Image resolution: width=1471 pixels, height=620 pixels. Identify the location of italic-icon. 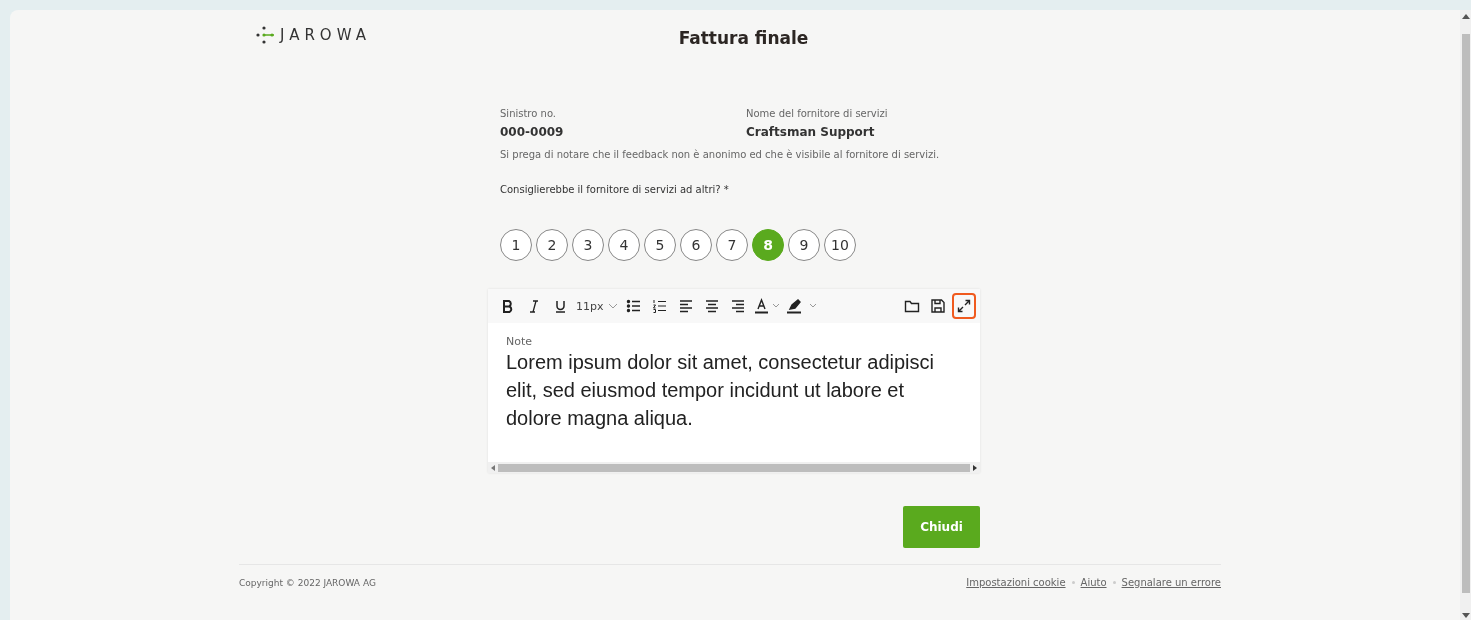
(534, 306).